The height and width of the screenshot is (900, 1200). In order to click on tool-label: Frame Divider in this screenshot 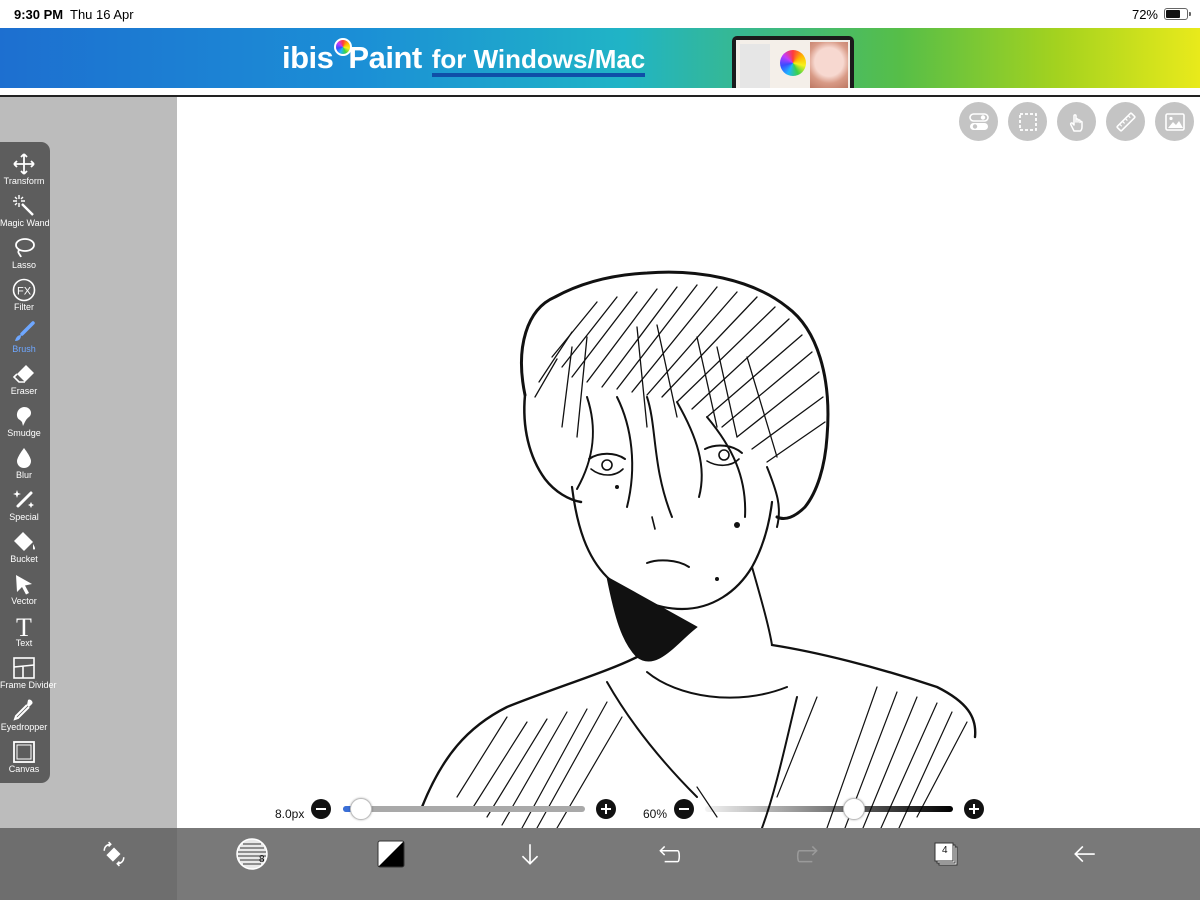, I will do `click(28, 685)`.